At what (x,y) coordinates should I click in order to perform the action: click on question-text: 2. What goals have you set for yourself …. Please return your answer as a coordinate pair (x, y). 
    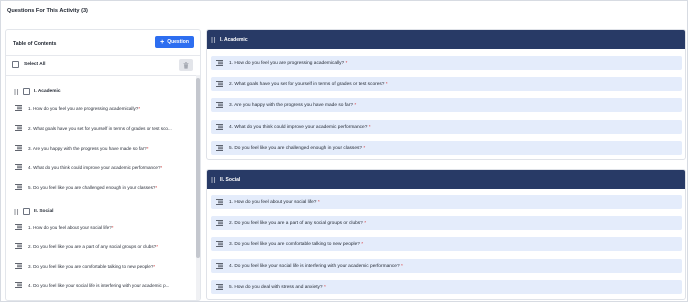
    Looking at the image, I should click on (307, 84).